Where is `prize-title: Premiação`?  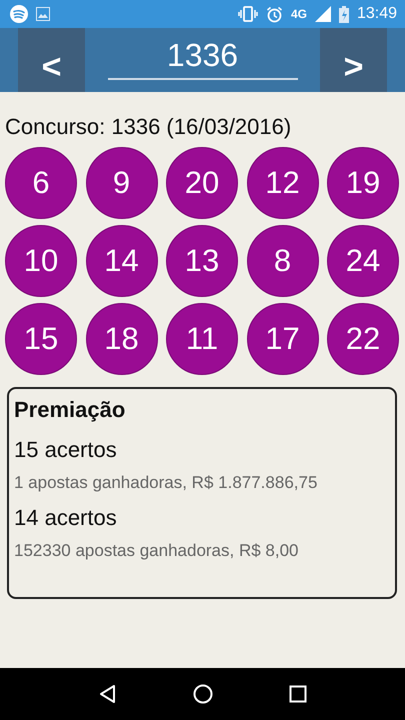 prize-title: Premiação is located at coordinates (70, 410).